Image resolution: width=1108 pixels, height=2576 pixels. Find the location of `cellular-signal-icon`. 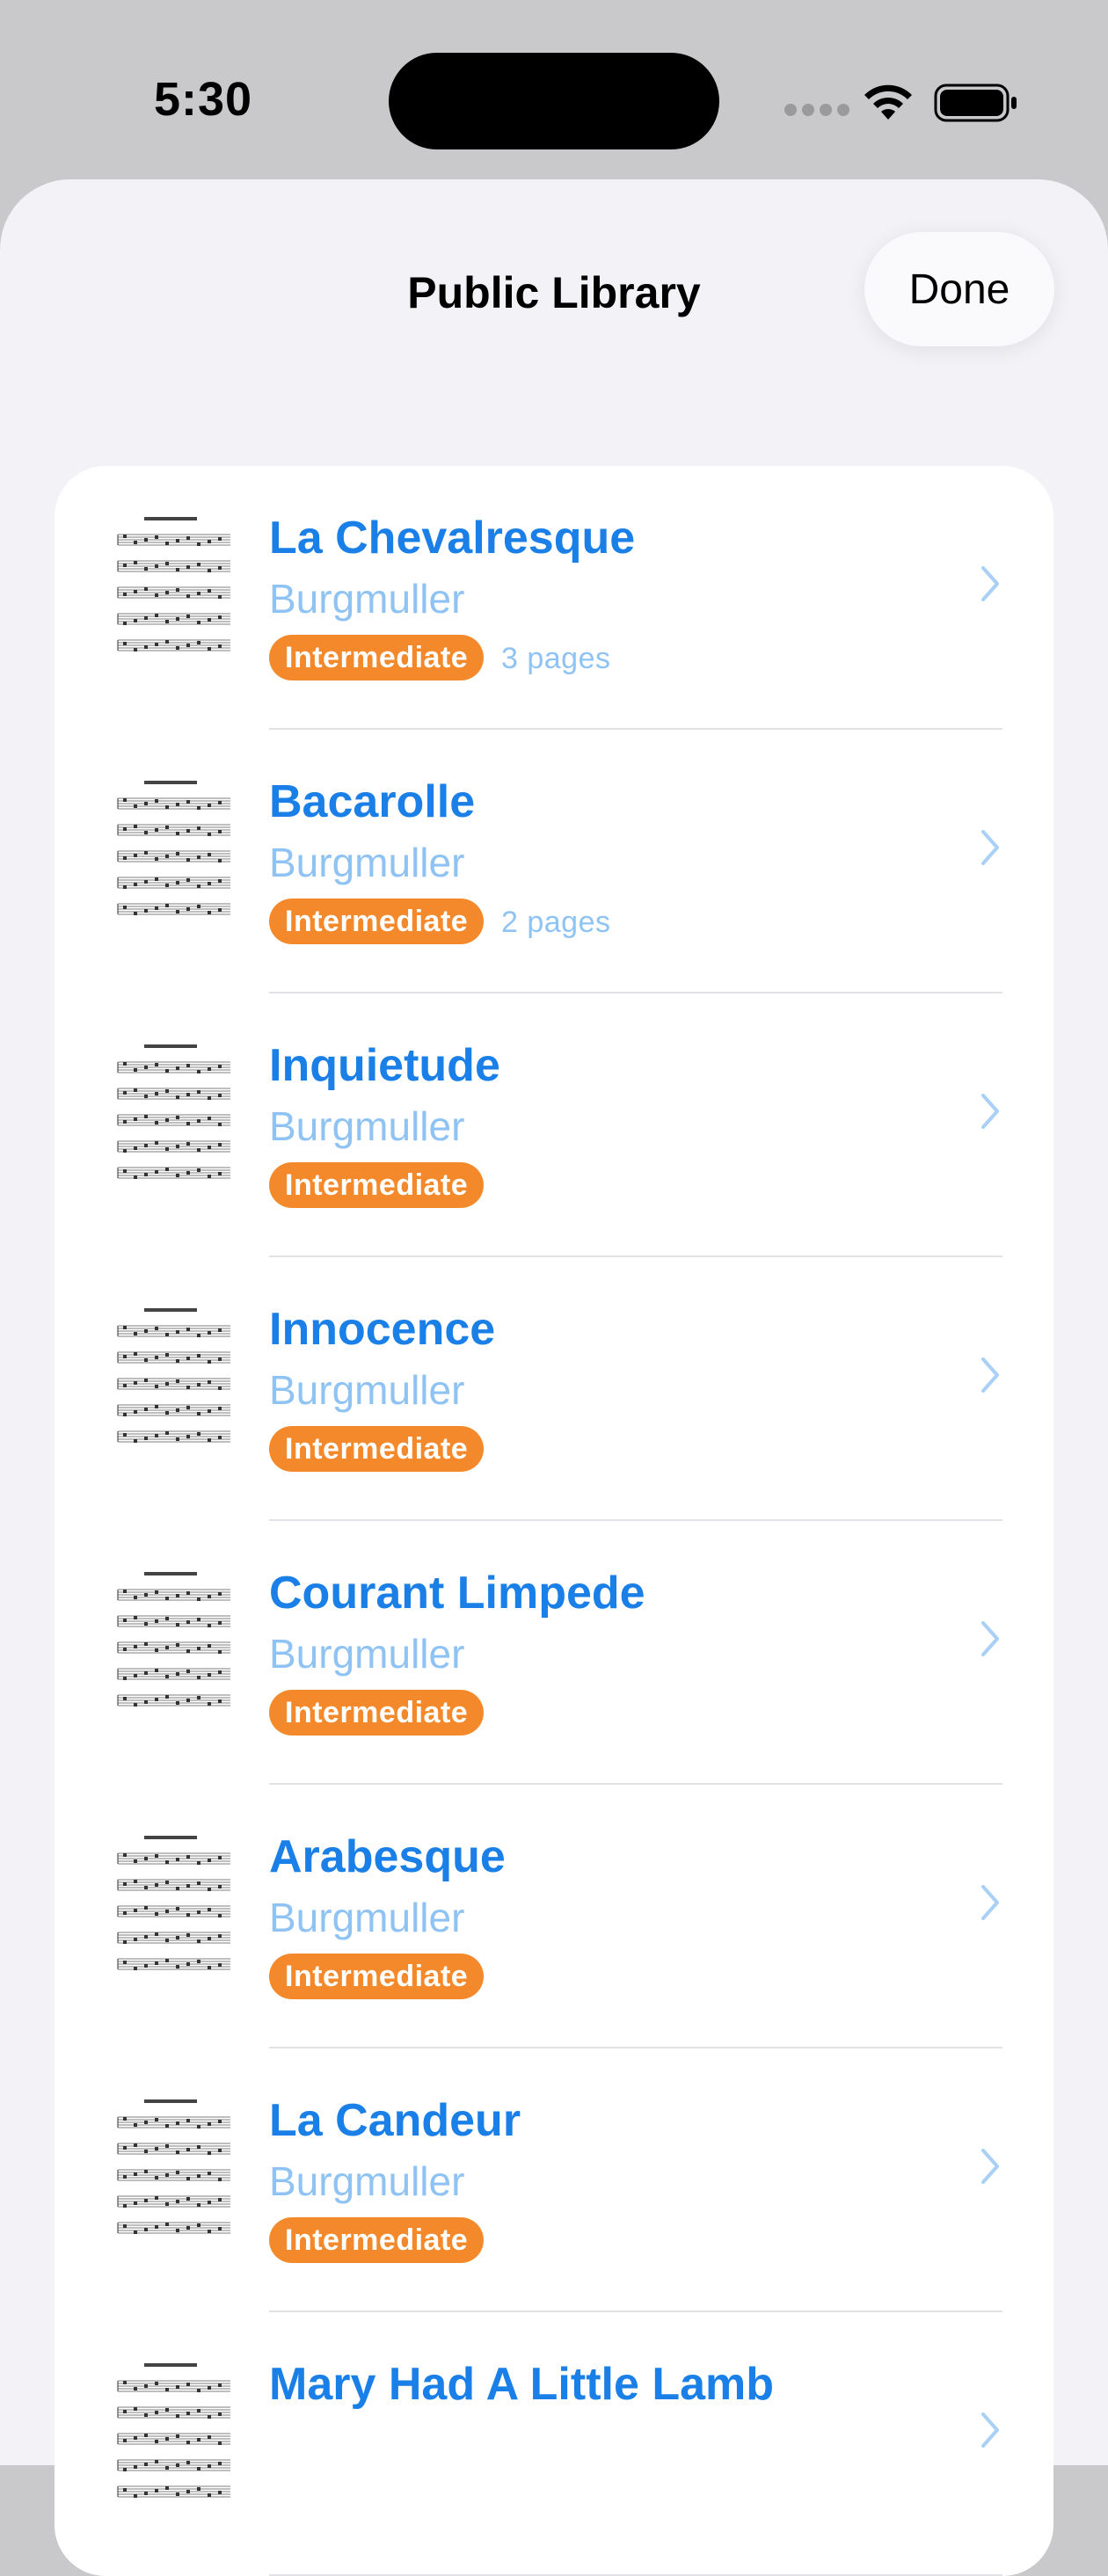

cellular-signal-icon is located at coordinates (819, 111).